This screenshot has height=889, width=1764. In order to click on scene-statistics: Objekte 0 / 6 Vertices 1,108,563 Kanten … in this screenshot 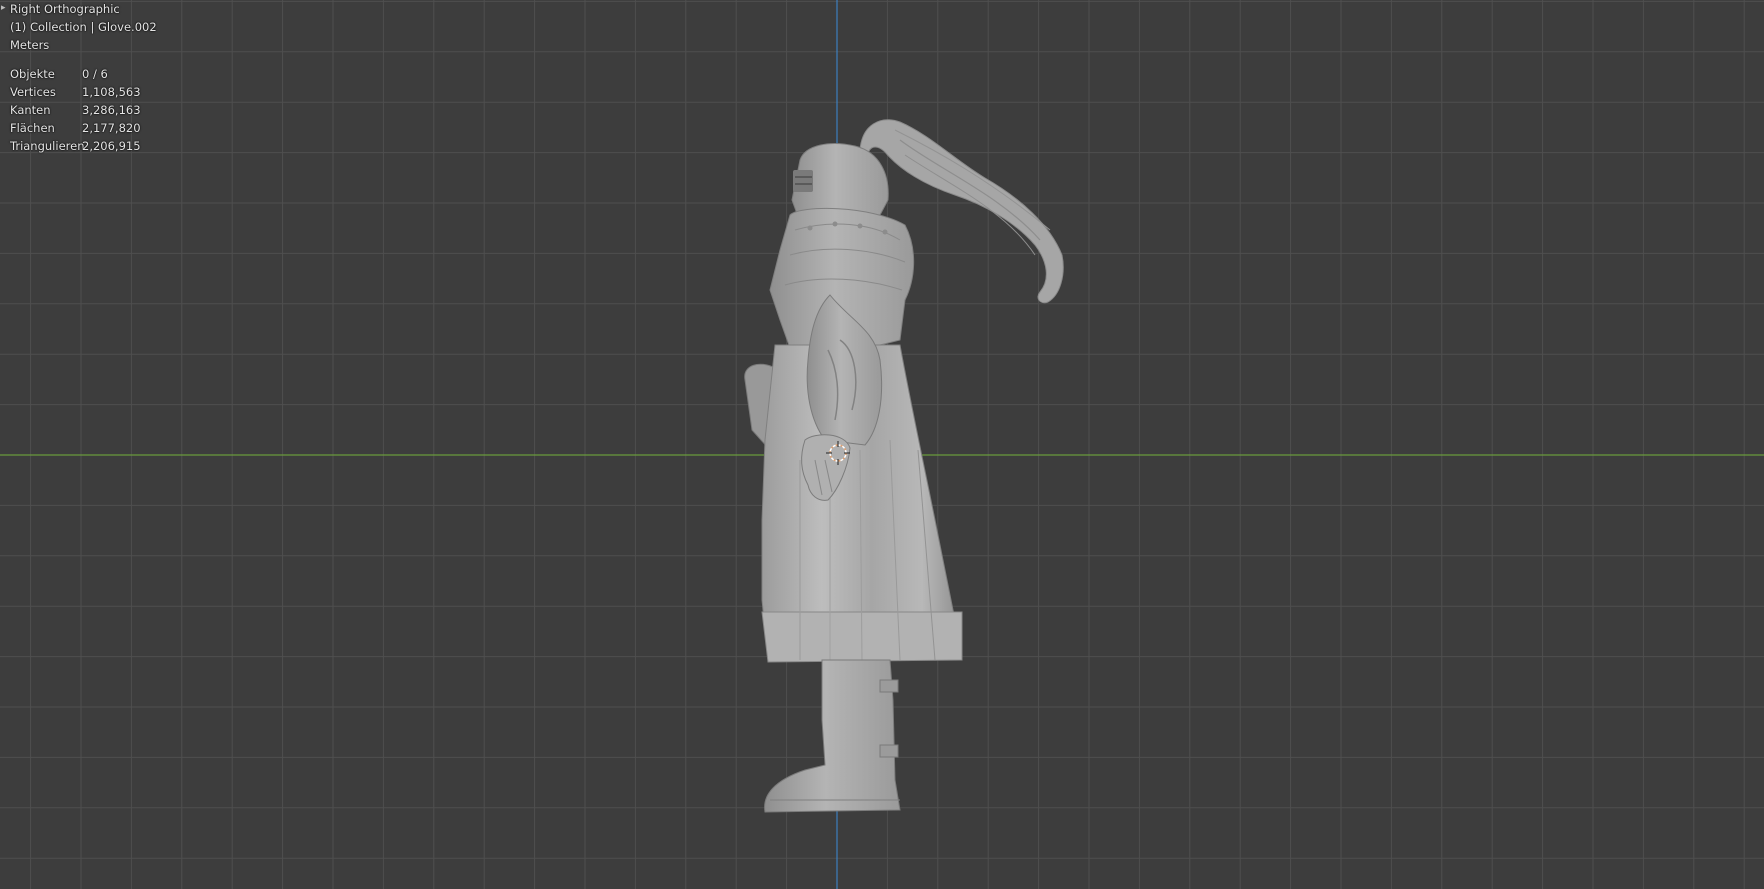, I will do `click(83, 110)`.